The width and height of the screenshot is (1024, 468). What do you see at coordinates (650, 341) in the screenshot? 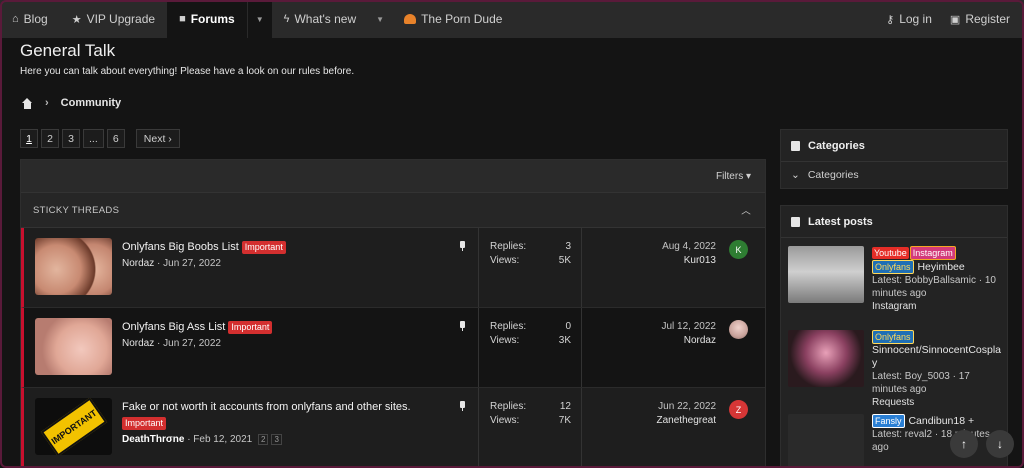
I see `last-post-user: Nordaz` at bounding box center [650, 341].